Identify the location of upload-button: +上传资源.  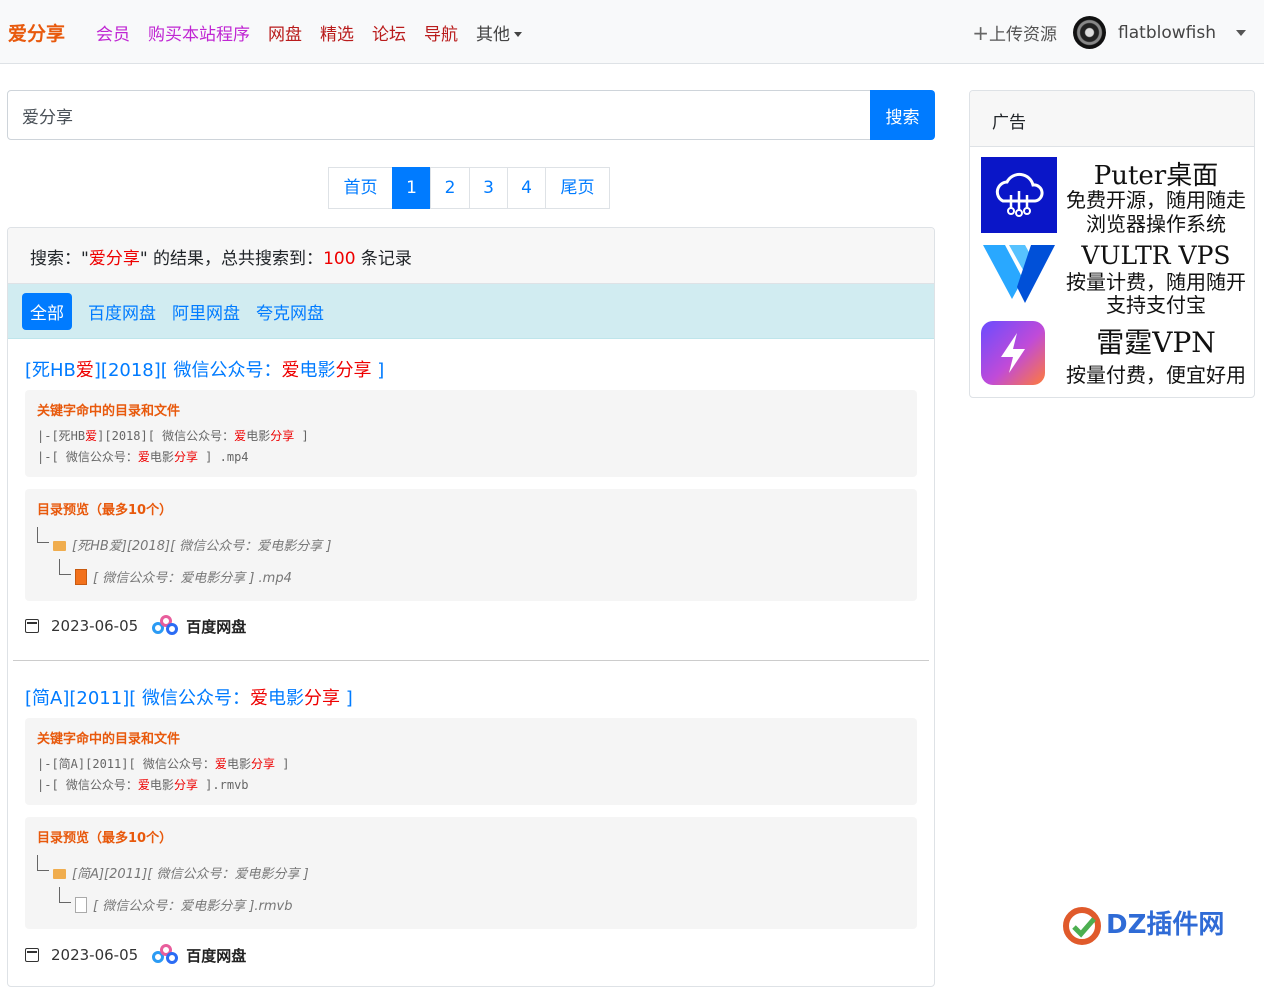
(1014, 32).